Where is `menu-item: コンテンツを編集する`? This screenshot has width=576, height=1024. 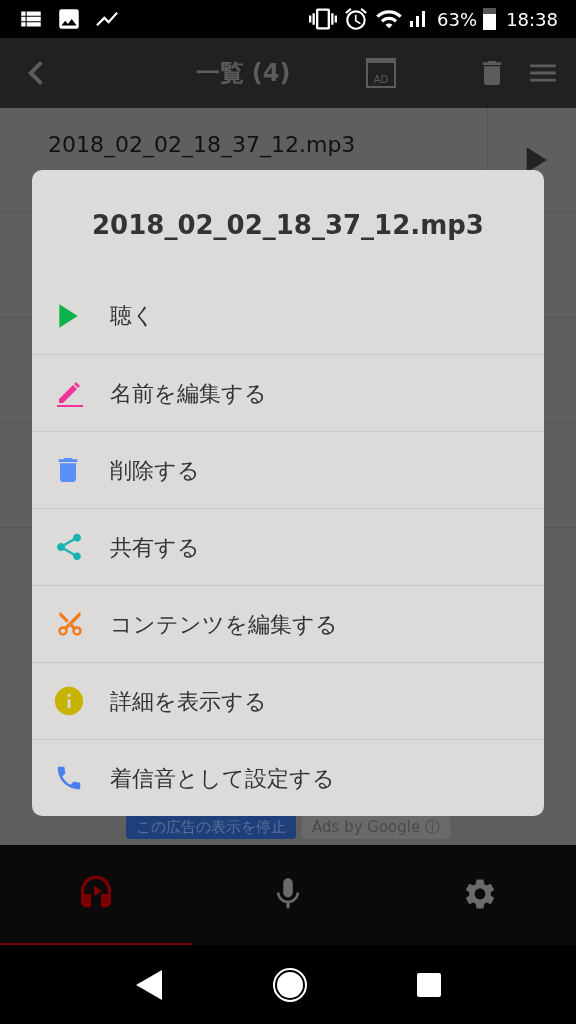 menu-item: コンテンツを編集する is located at coordinates (288, 623).